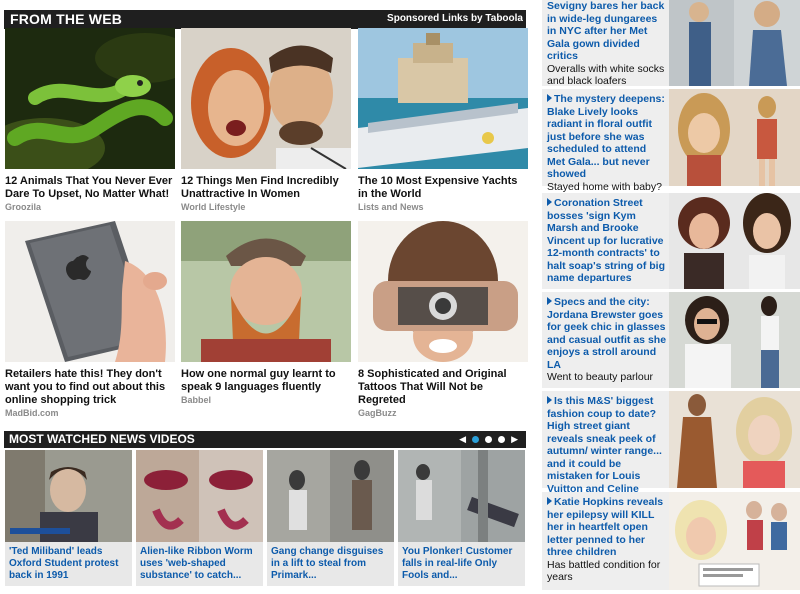  Describe the element at coordinates (90, 291) in the screenshot. I see `hand-holding-iphone-photo` at that location.